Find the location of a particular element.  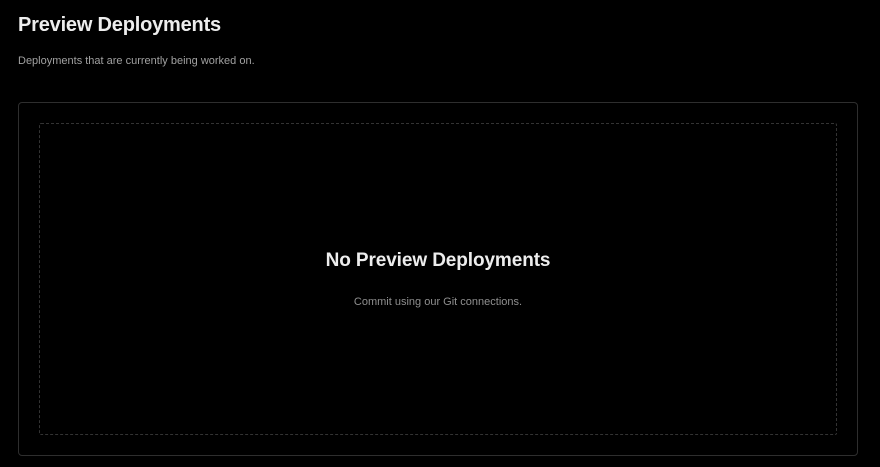

empty-state-title: No Preview Deployments is located at coordinates (438, 260).